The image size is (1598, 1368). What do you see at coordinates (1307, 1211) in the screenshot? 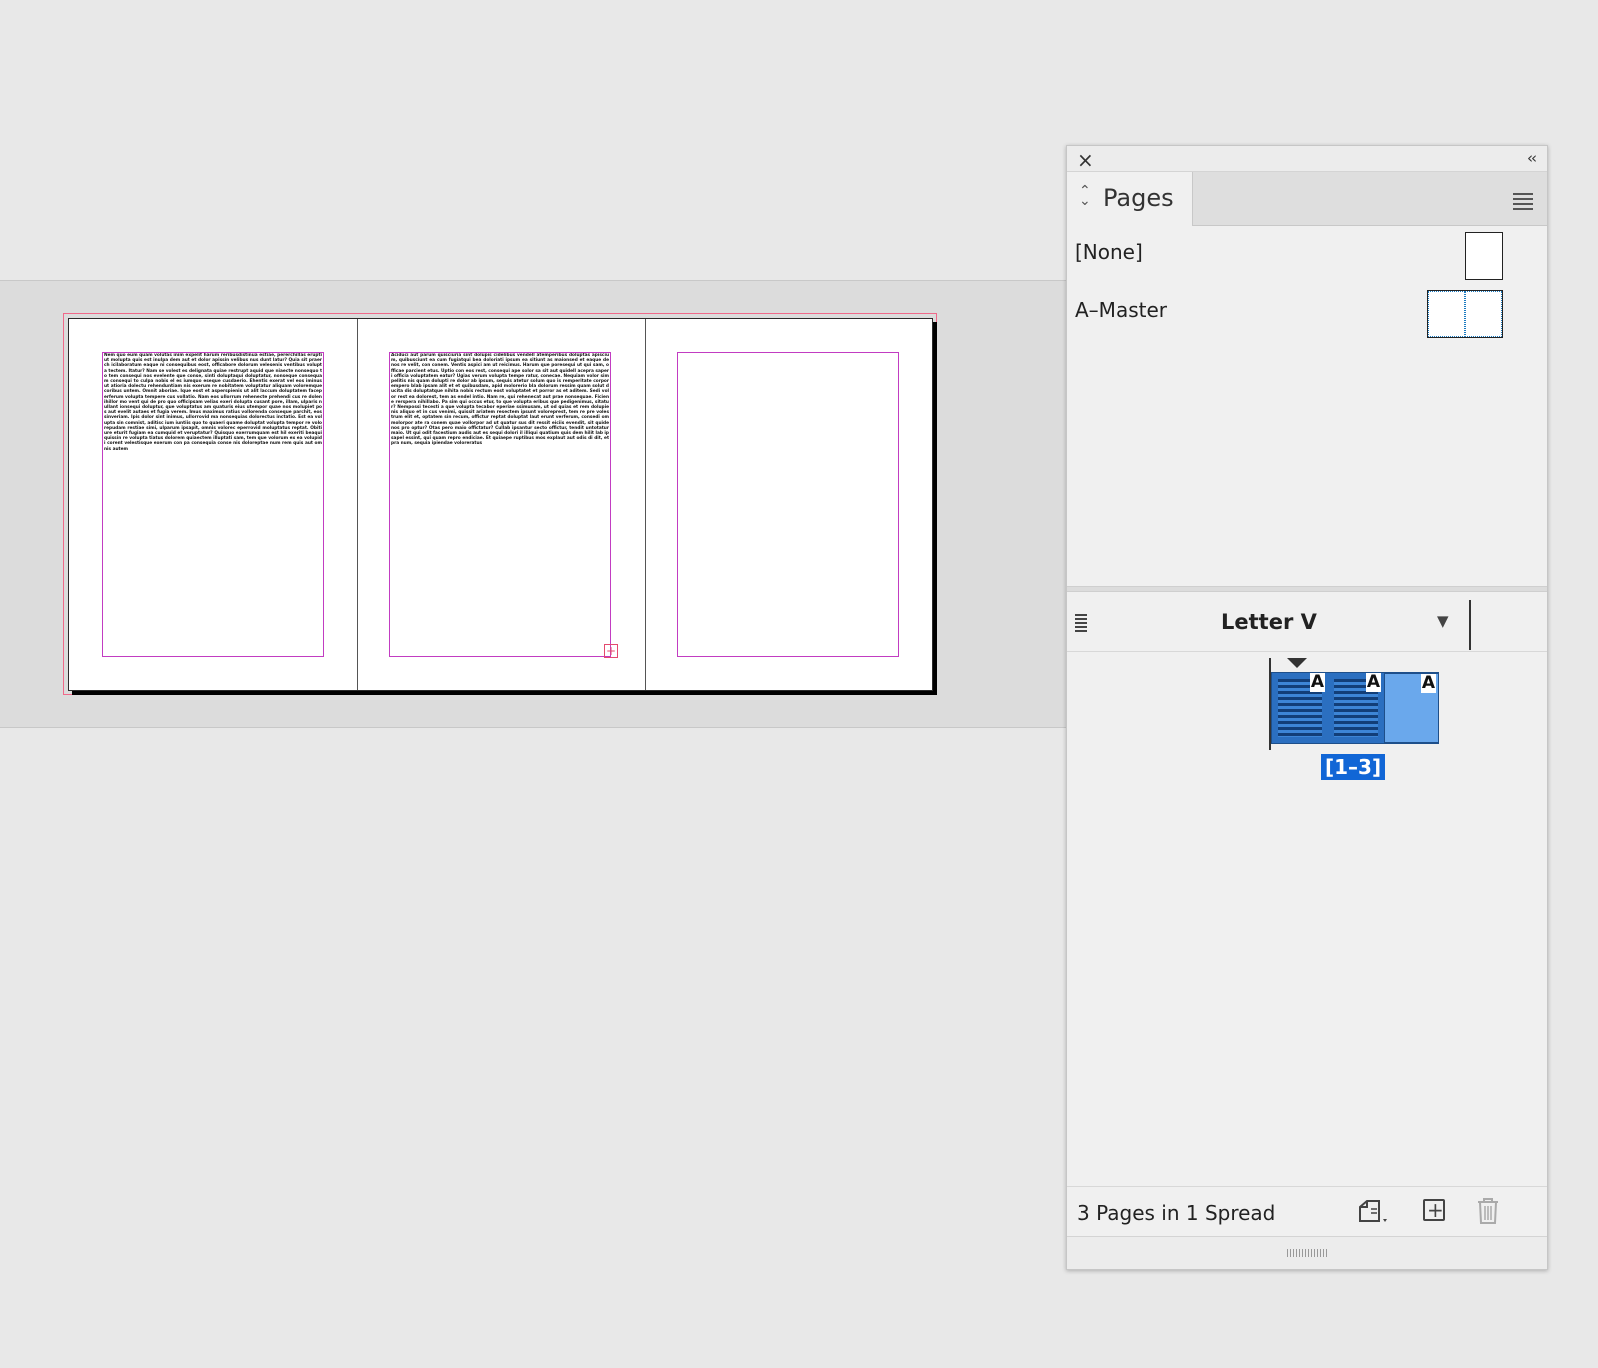
I see `panel-footer: 3 Pages in 1 Spread +` at bounding box center [1307, 1211].